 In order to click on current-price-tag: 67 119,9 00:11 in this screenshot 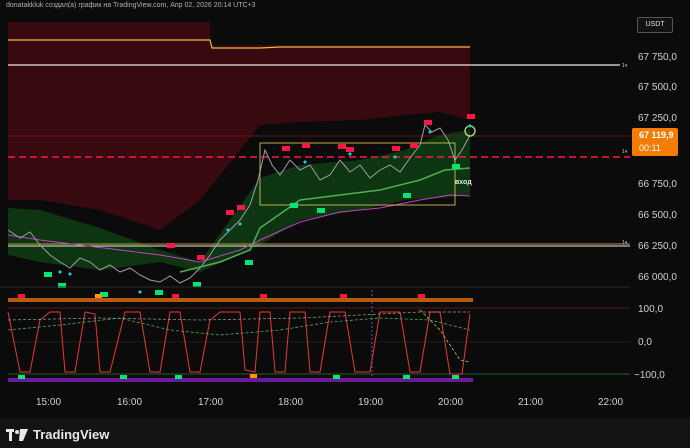, I will do `click(655, 142)`.